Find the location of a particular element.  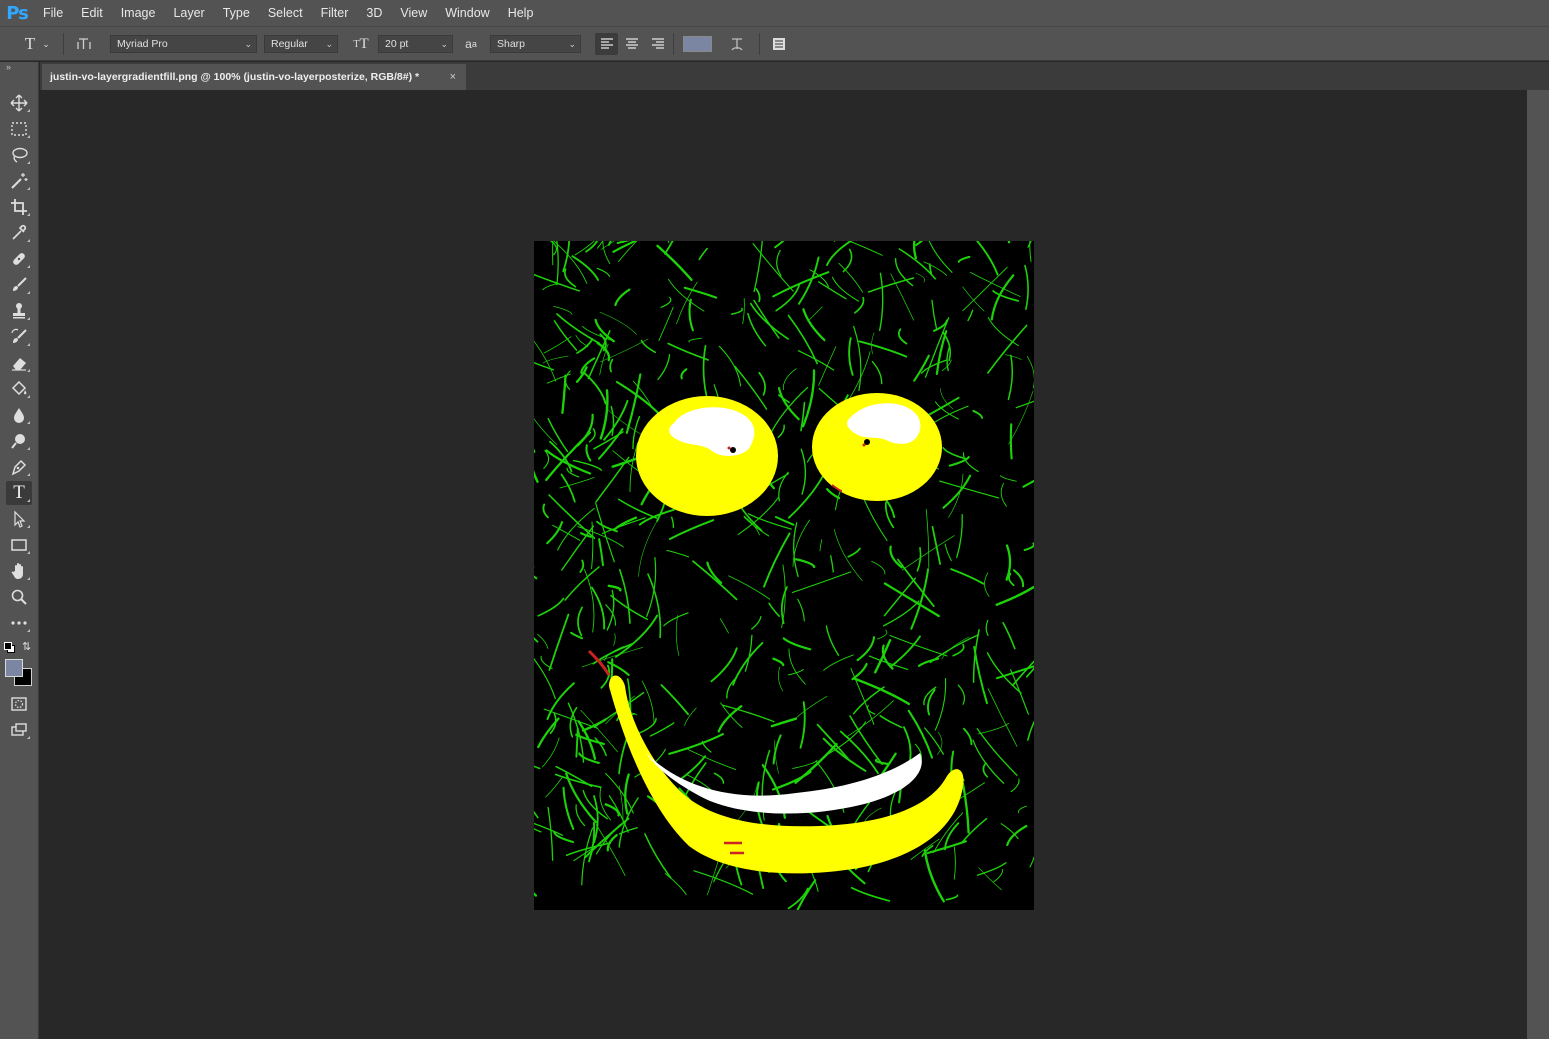

menu-type: Type is located at coordinates (236, 13).